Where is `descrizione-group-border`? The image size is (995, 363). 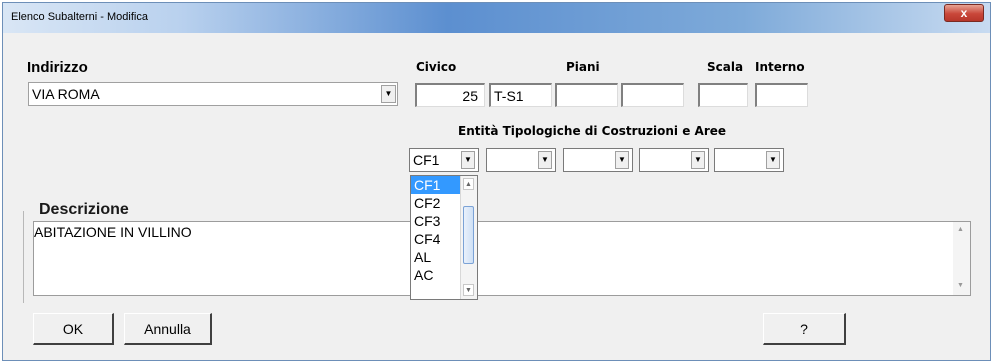
descrizione-group-border is located at coordinates (23, 257).